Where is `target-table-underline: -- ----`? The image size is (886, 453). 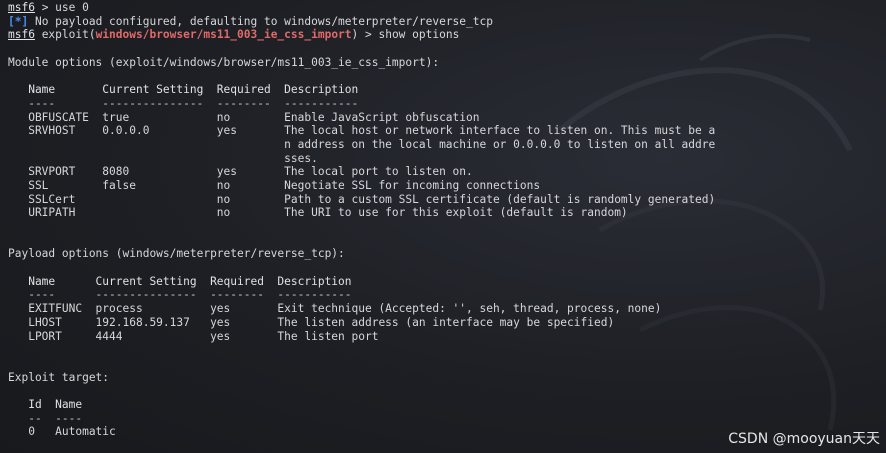 target-table-underline: -- ---- is located at coordinates (45, 418).